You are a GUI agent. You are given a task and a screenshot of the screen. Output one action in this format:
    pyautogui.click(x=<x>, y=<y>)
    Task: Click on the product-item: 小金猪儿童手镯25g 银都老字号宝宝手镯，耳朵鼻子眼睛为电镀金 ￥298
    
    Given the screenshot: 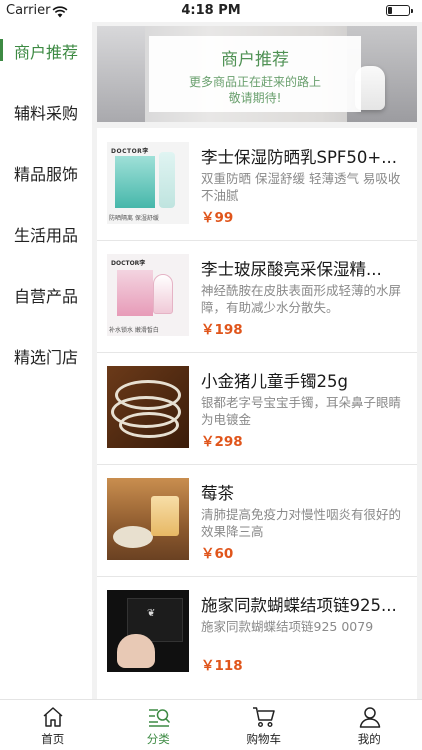 What is the action you would take?
    pyautogui.click(x=257, y=408)
    